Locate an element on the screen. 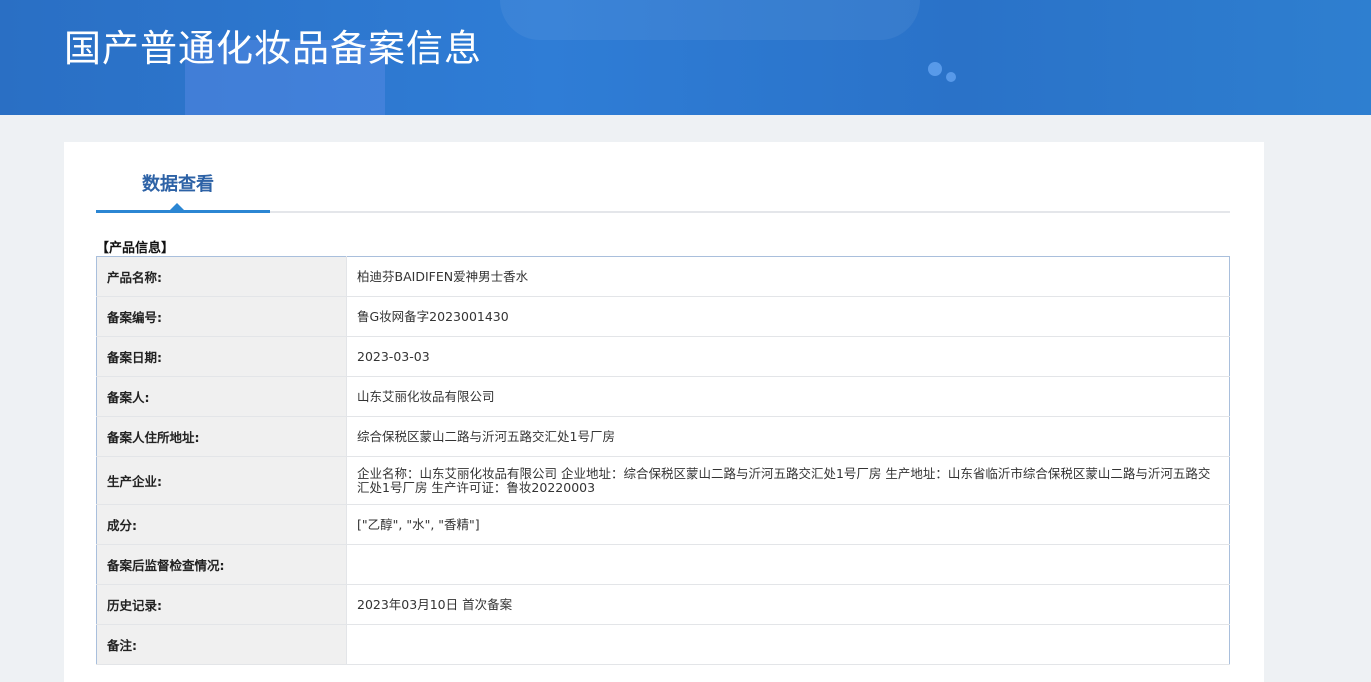 The height and width of the screenshot is (682, 1371). table-row: 成分: ["乙醇", "水", "香精"] is located at coordinates (663, 524).